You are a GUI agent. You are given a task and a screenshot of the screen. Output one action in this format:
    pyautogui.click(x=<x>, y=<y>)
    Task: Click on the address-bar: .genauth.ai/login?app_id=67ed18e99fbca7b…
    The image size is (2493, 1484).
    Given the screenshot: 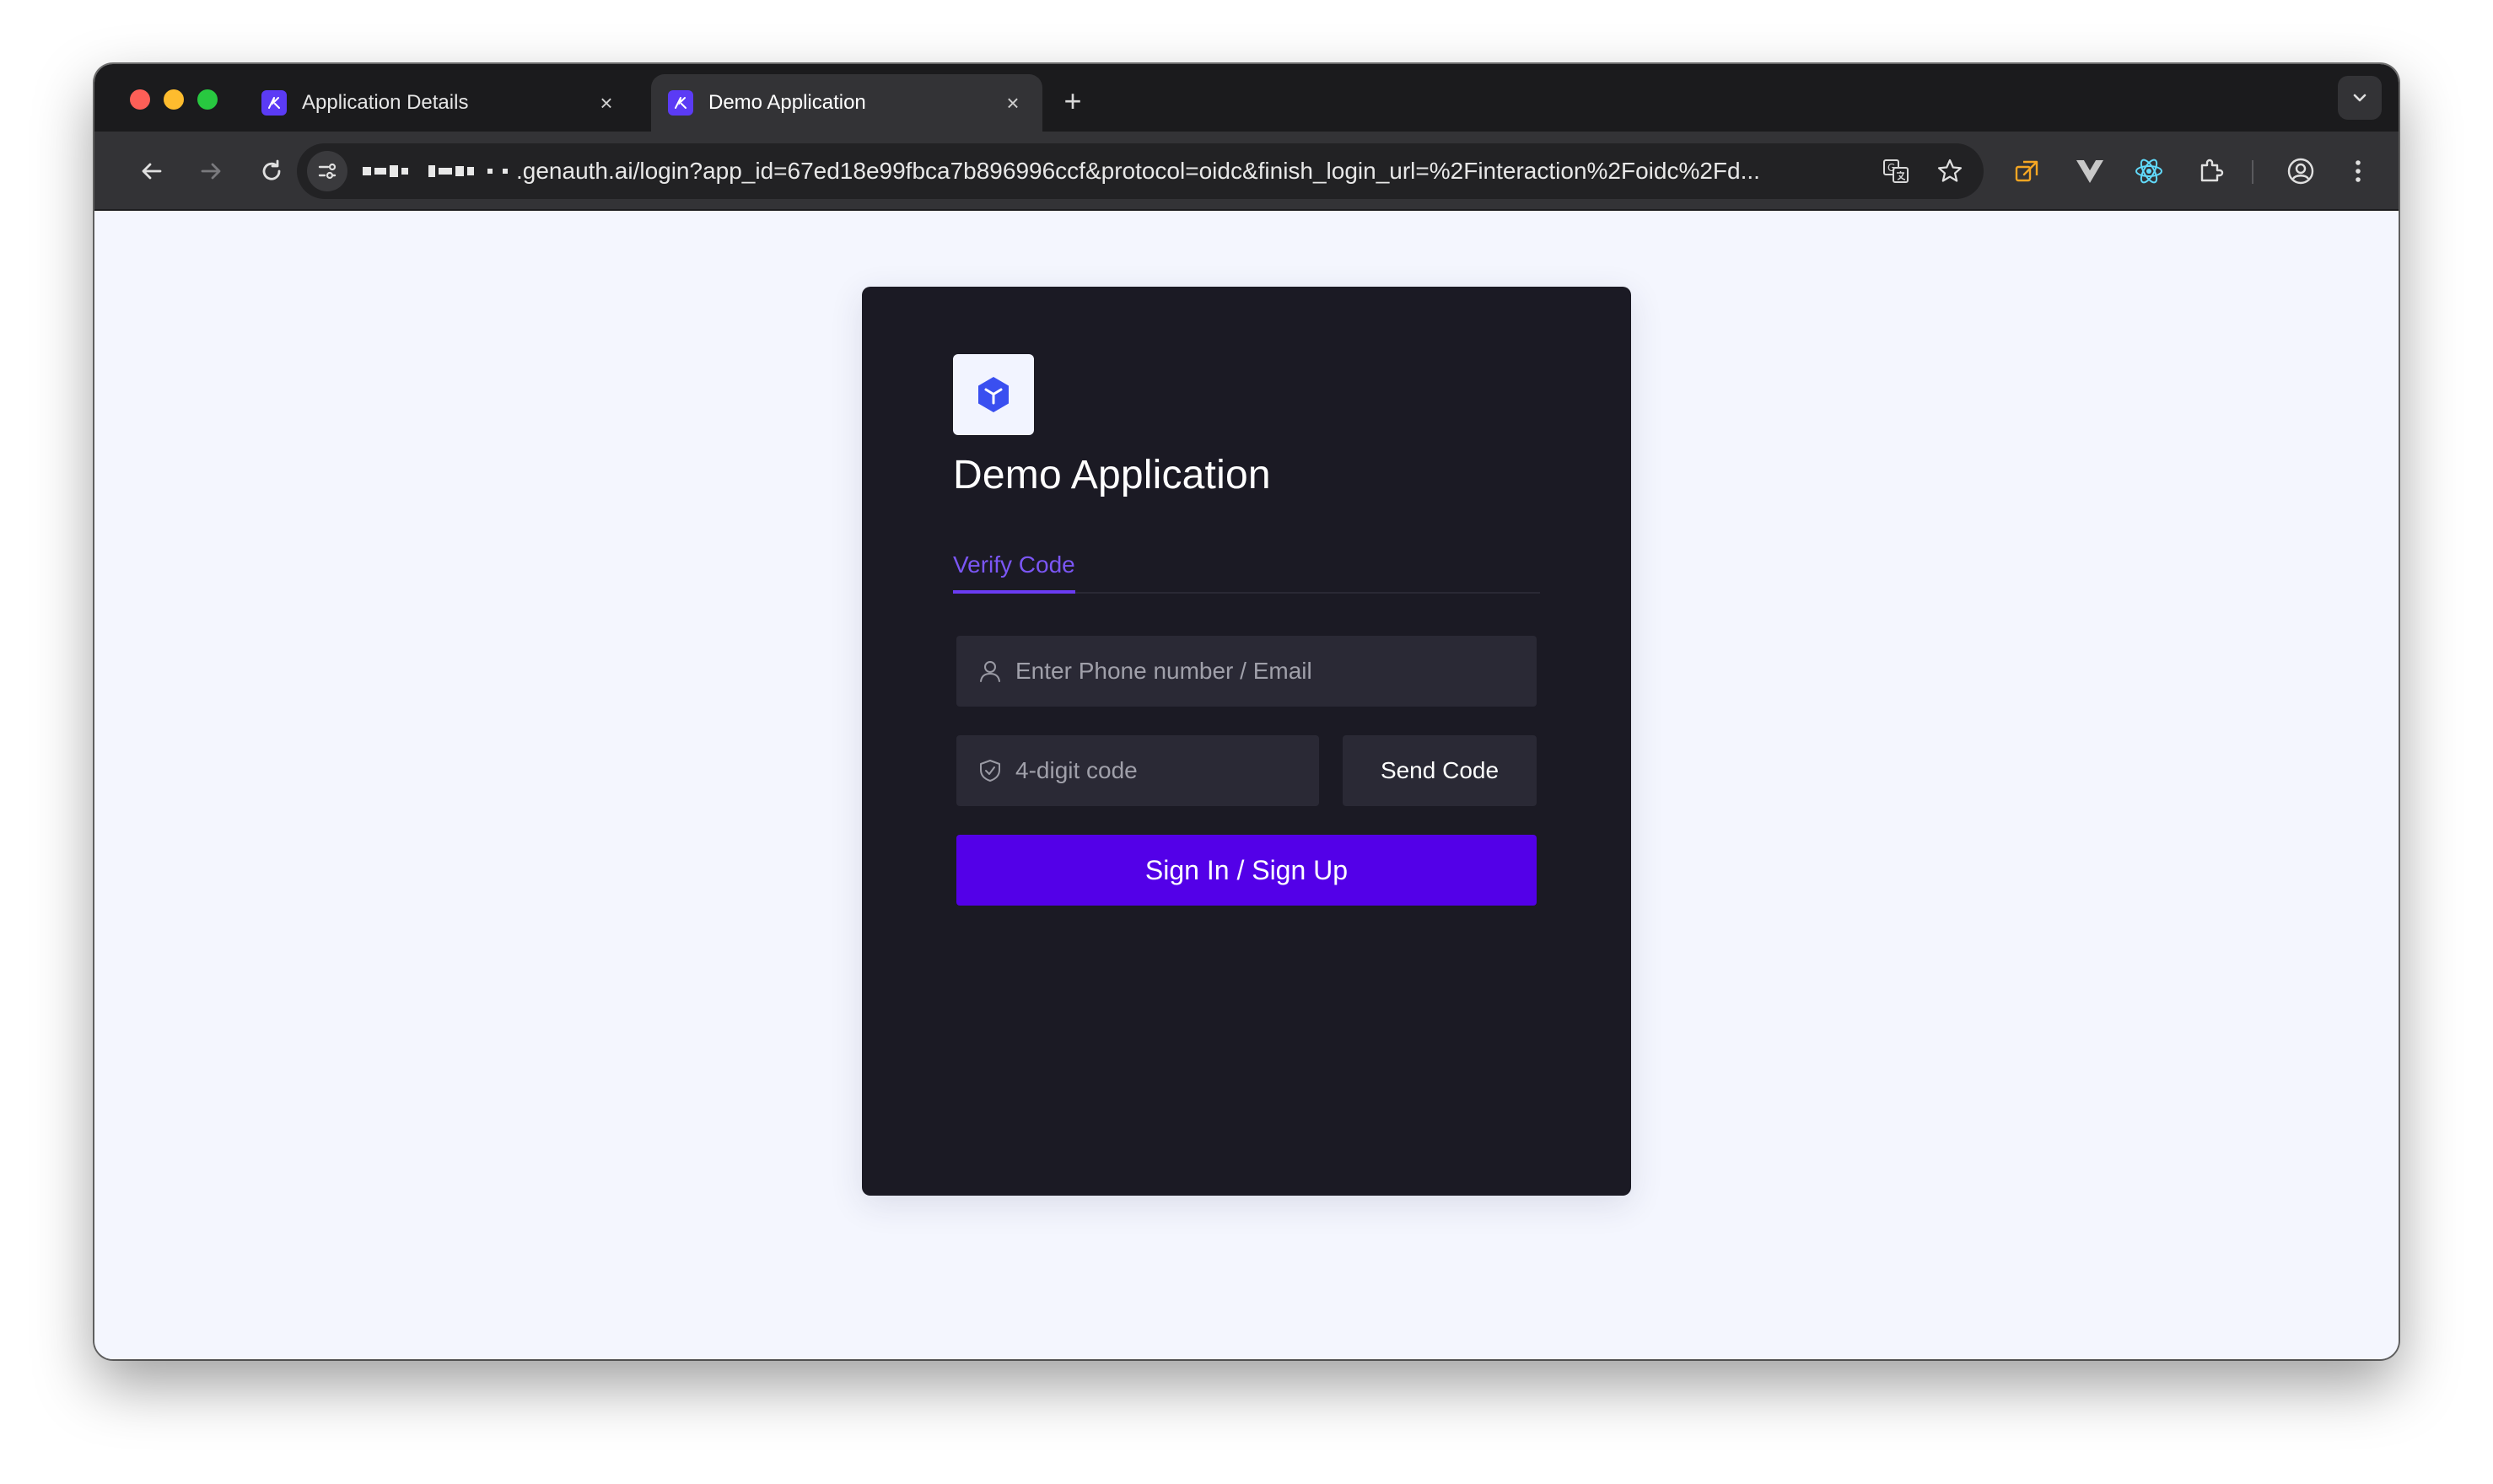 What is the action you would take?
    pyautogui.click(x=1140, y=171)
    